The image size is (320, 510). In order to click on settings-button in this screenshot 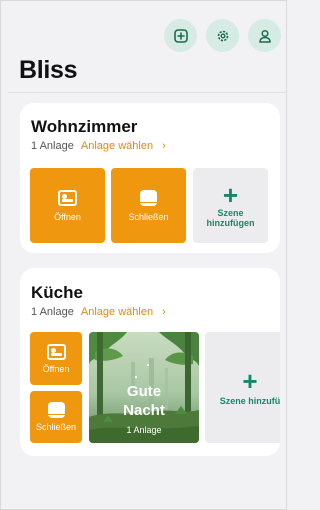, I will do `click(222, 35)`.